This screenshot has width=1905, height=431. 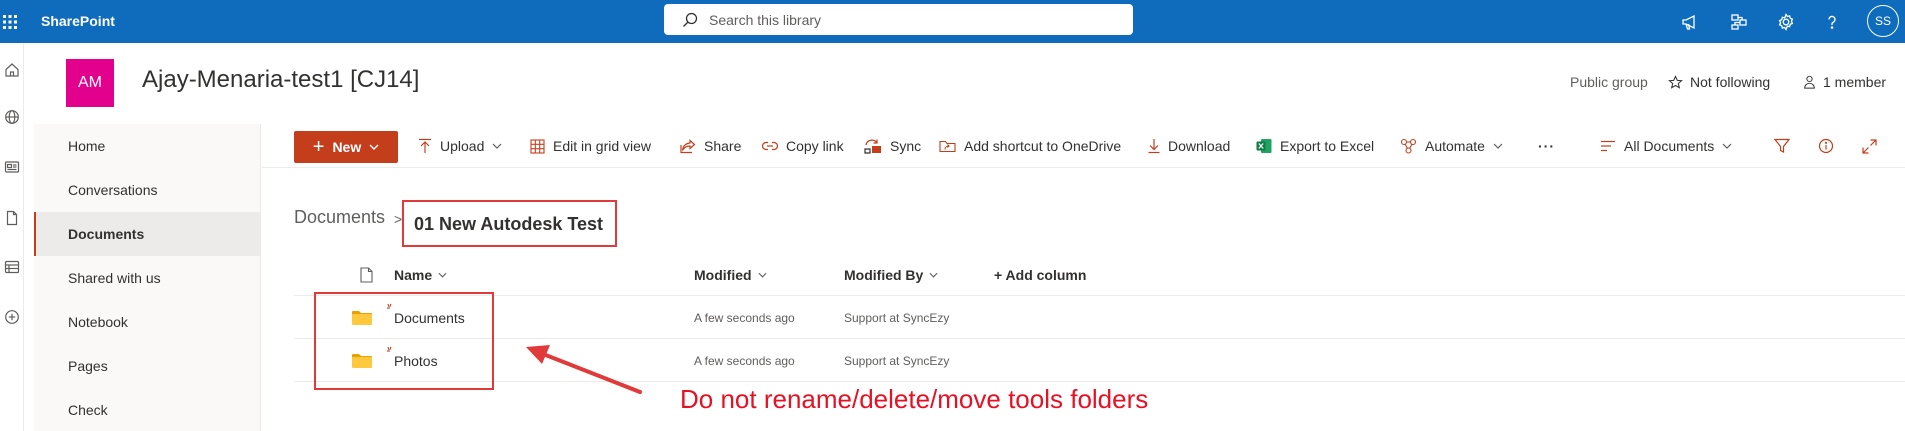 I want to click on document-icon, so click(x=366, y=275).